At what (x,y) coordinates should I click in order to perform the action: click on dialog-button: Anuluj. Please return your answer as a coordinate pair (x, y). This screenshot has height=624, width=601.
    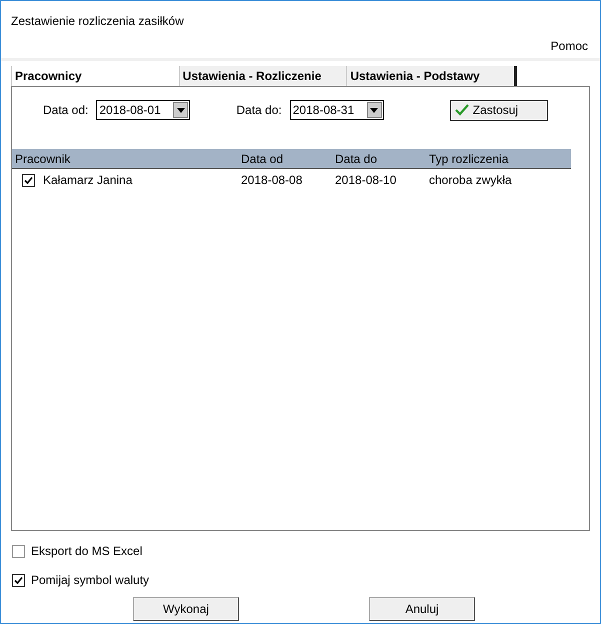
    Looking at the image, I should click on (422, 609).